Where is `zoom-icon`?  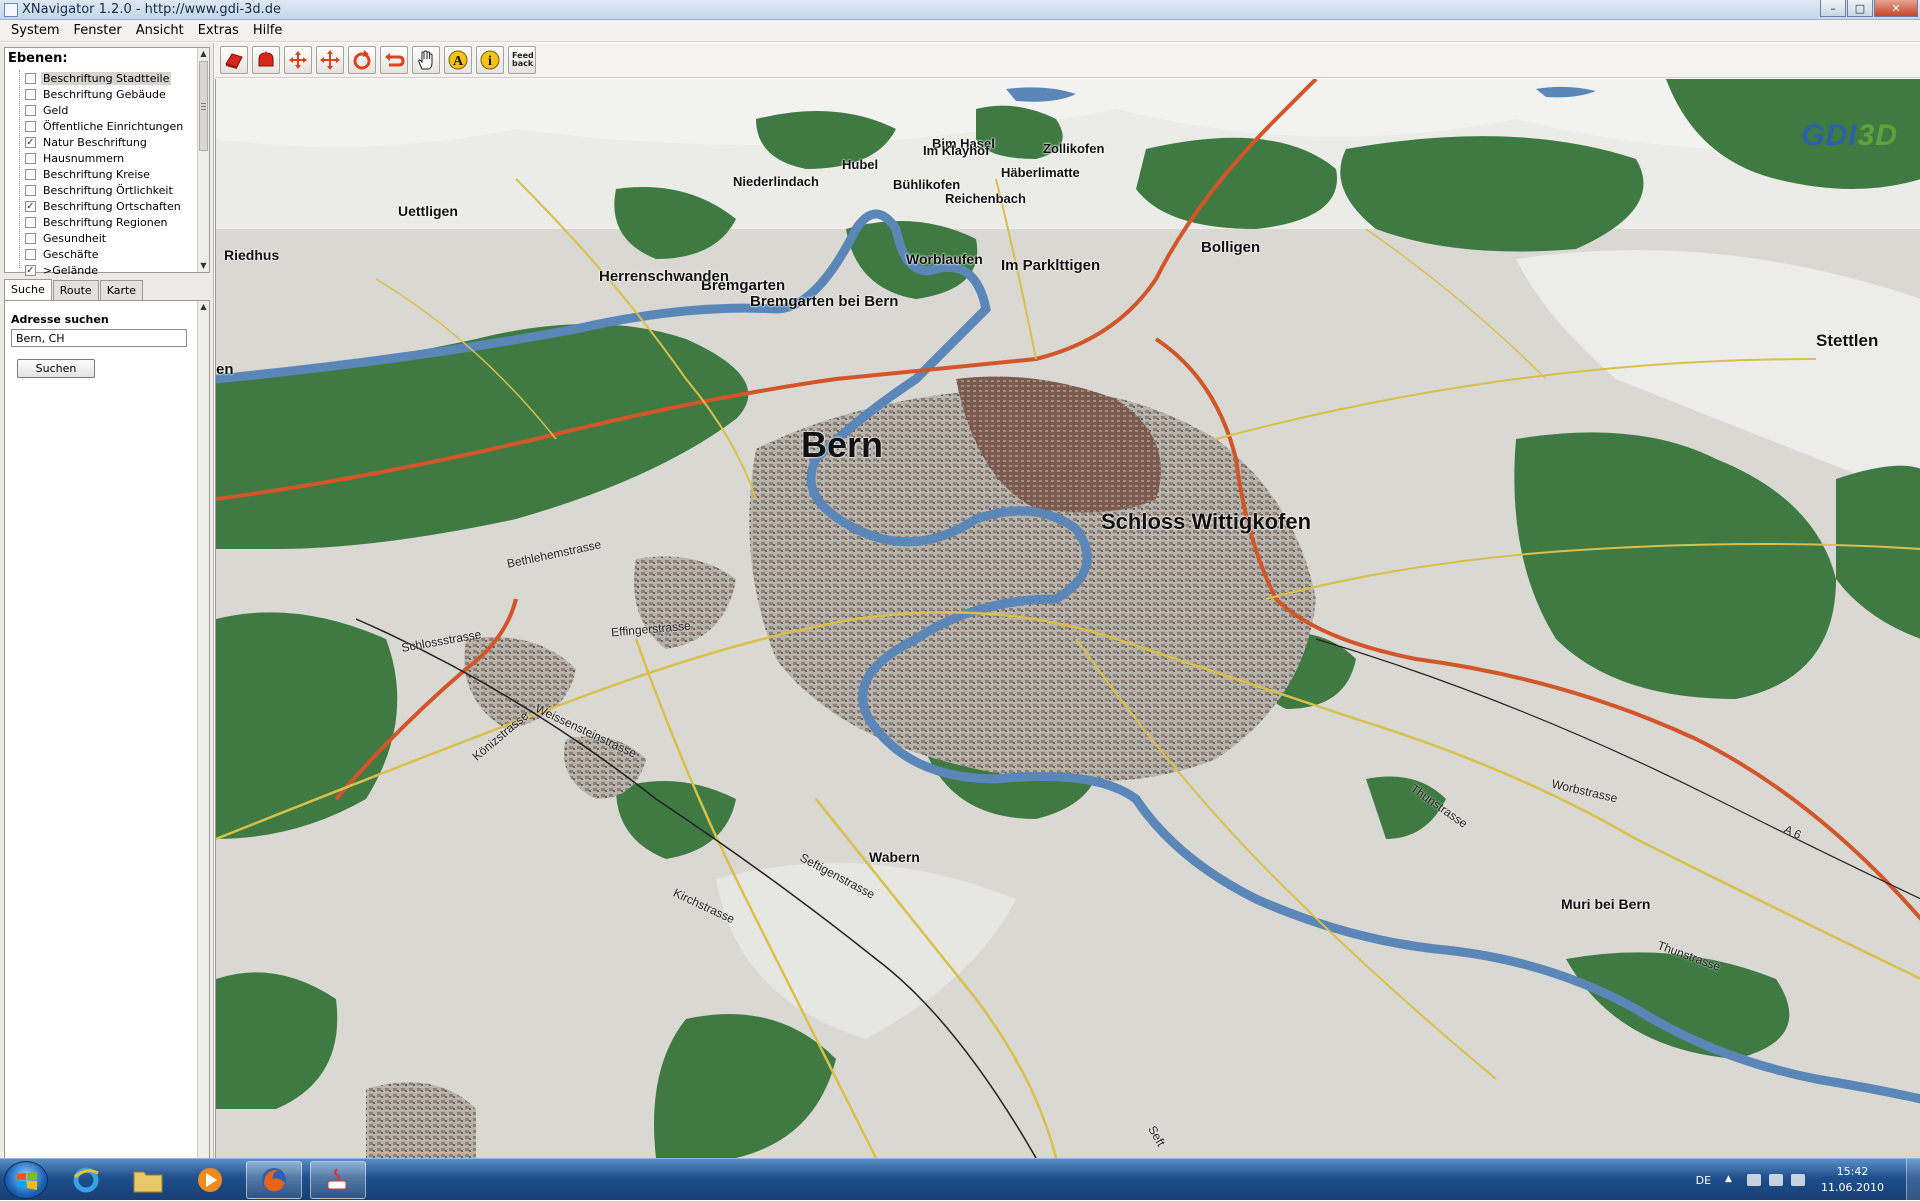 zoom-icon is located at coordinates (330, 60).